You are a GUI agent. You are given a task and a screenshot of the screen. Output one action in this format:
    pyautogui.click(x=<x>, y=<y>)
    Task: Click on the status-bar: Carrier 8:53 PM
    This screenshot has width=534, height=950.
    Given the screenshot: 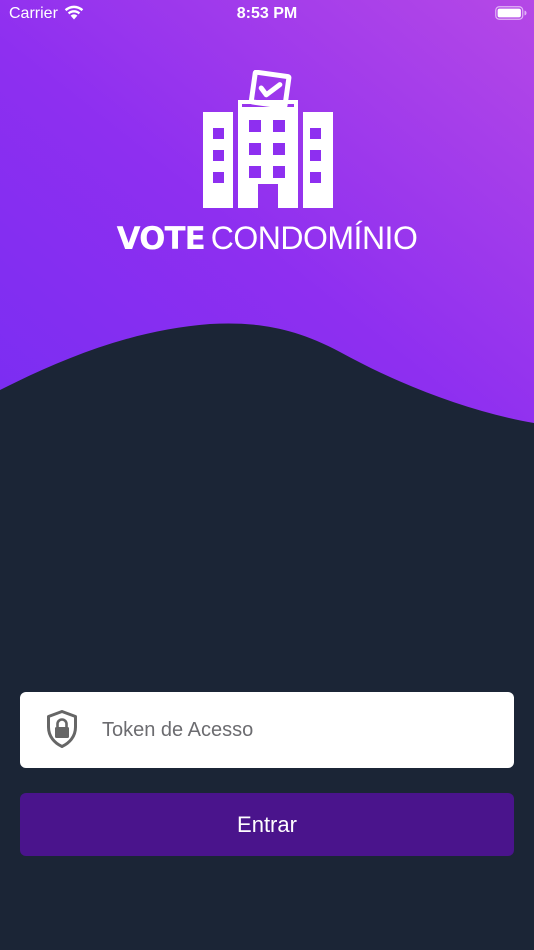 What is the action you would take?
    pyautogui.click(x=267, y=14)
    